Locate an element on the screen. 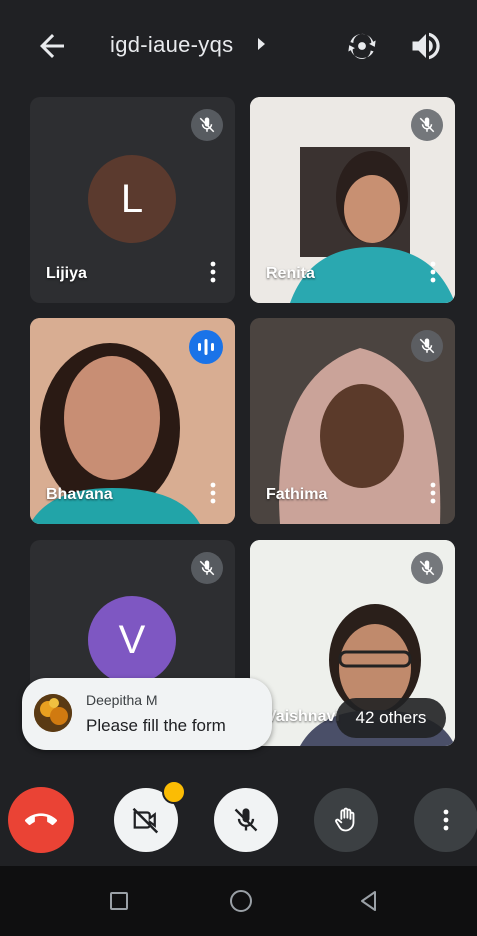 The width and height of the screenshot is (477, 936). system-nav-bar is located at coordinates (238, 901).